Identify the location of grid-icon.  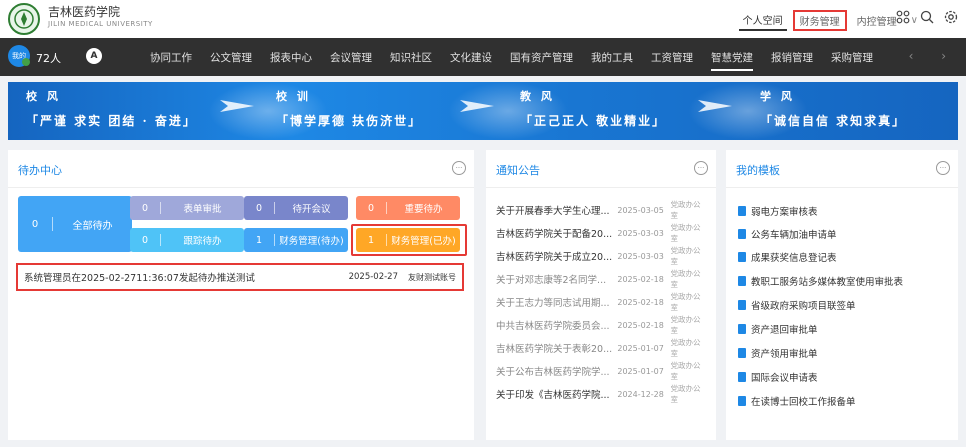
(903, 19).